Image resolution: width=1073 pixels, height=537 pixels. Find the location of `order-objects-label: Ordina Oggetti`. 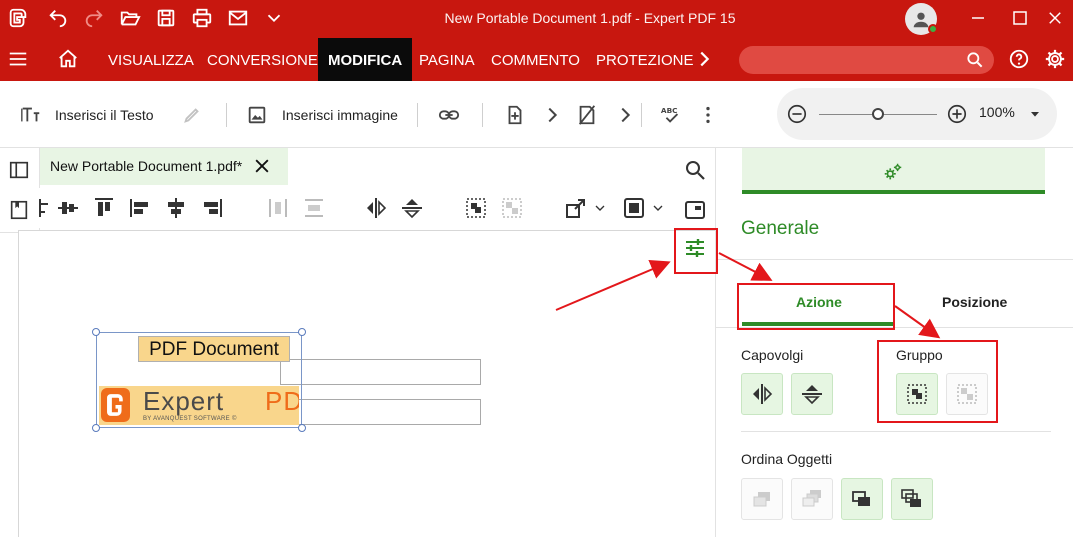

order-objects-label: Ordina Oggetti is located at coordinates (787, 459).